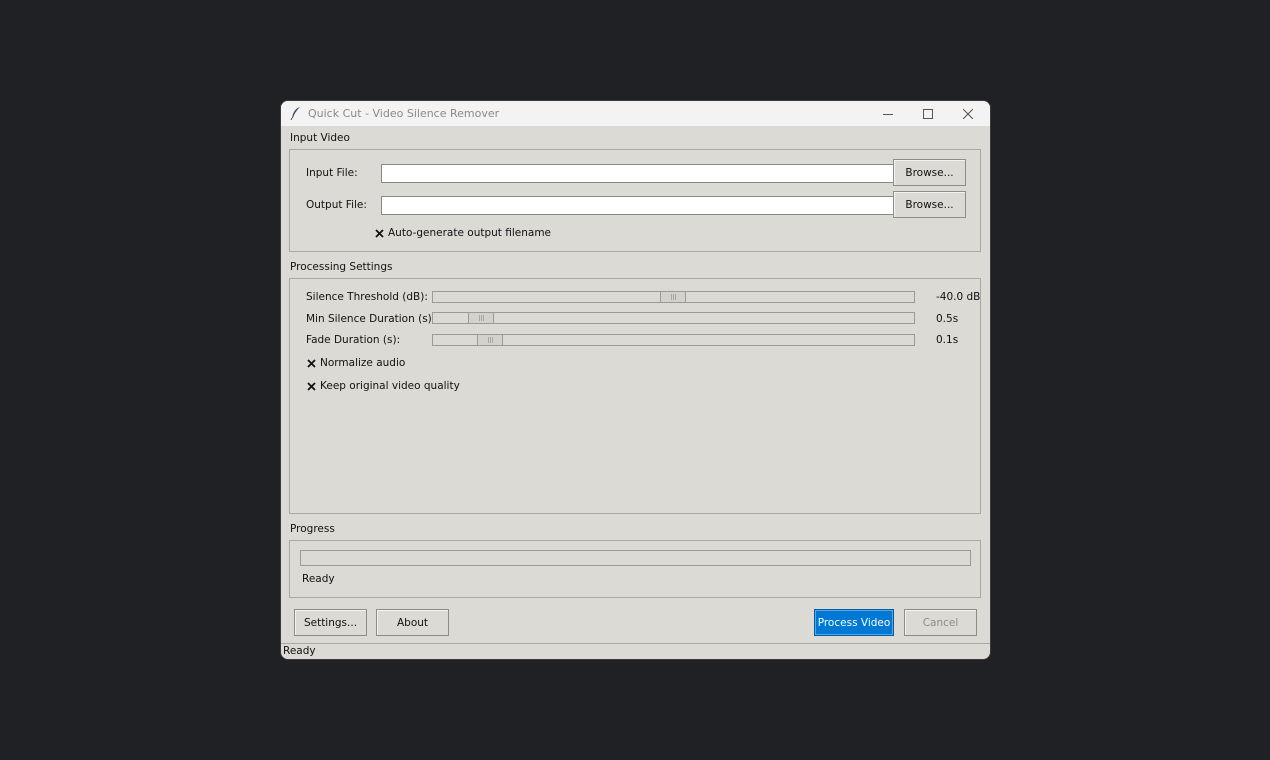 The width and height of the screenshot is (1270, 760). Describe the element at coordinates (673, 318) in the screenshot. I see `min-silence-slider` at that location.